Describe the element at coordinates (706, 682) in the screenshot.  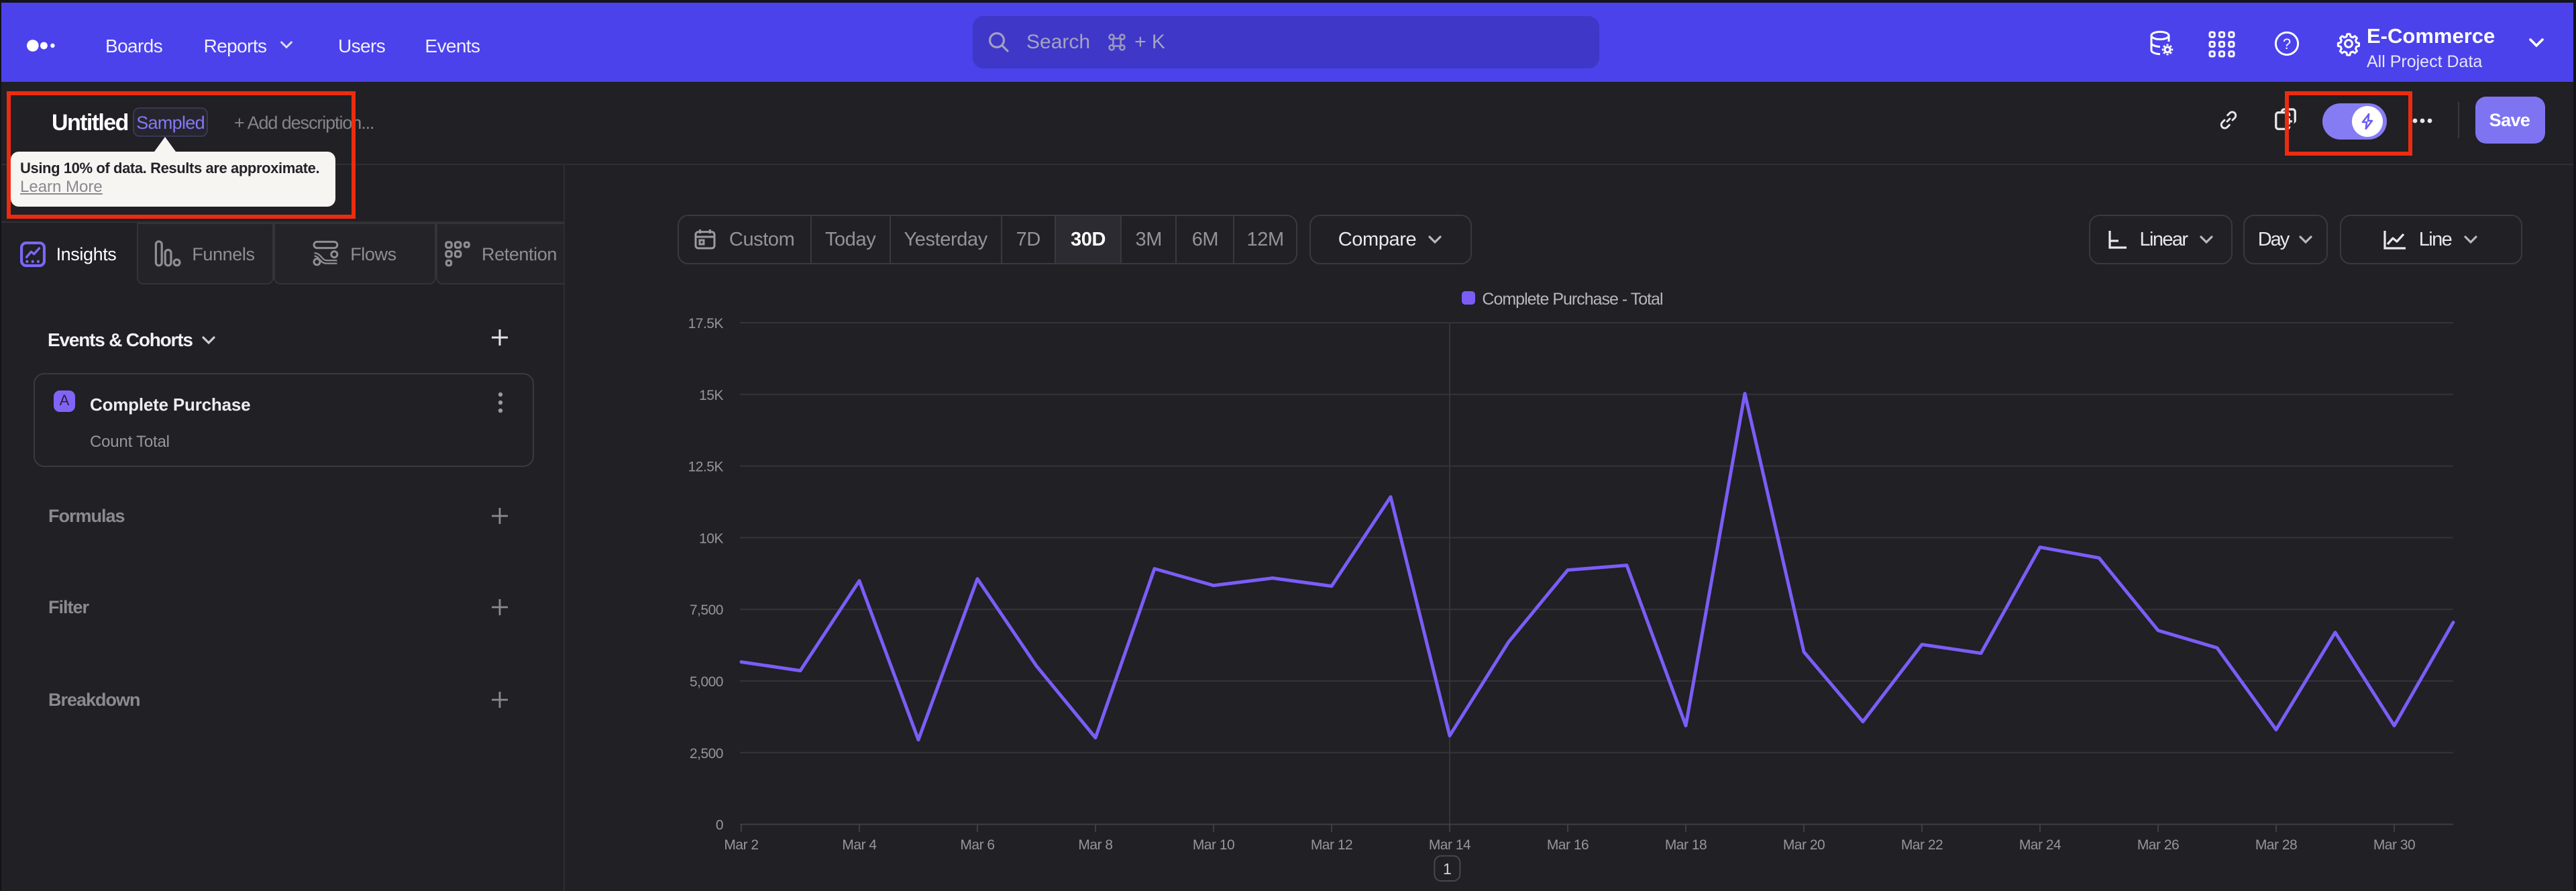
I see `svg-text: 5,000` at that location.